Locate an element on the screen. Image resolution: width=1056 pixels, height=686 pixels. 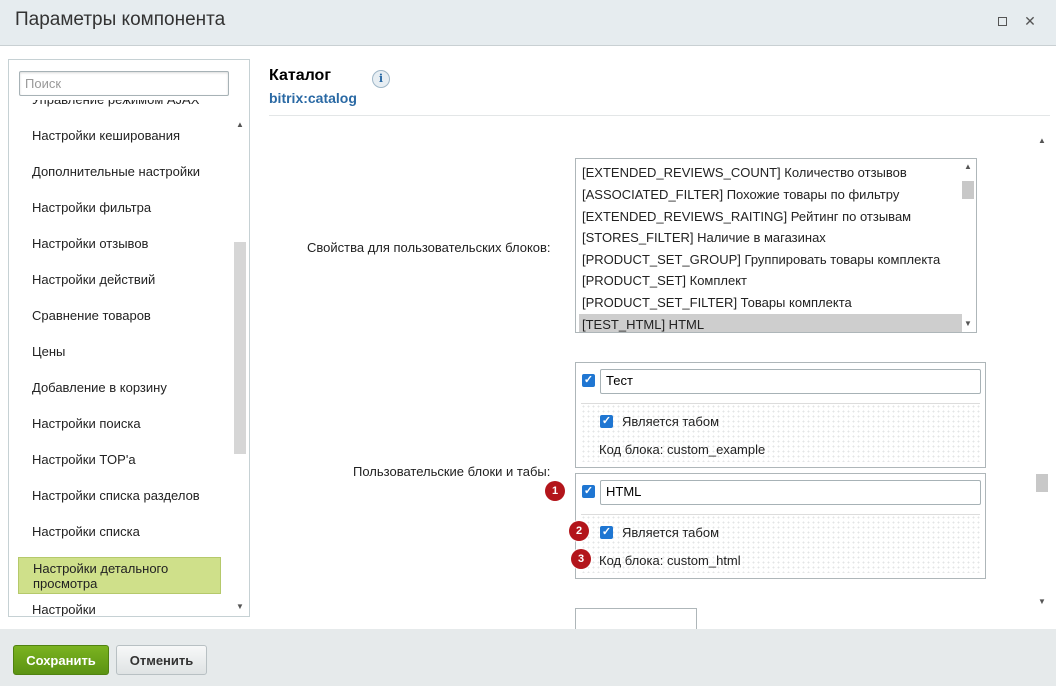
select-scrollbar: ▲ ▼ is located at coordinates (968, 245).